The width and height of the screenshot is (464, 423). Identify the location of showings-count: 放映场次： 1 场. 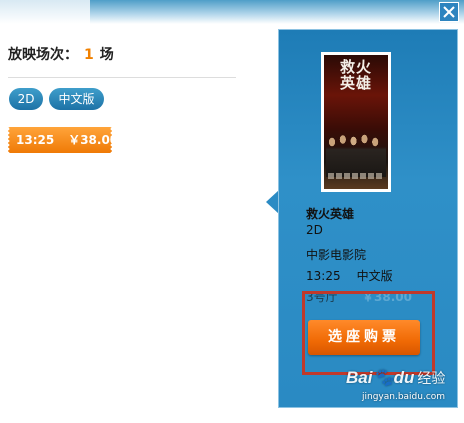
(61, 54).